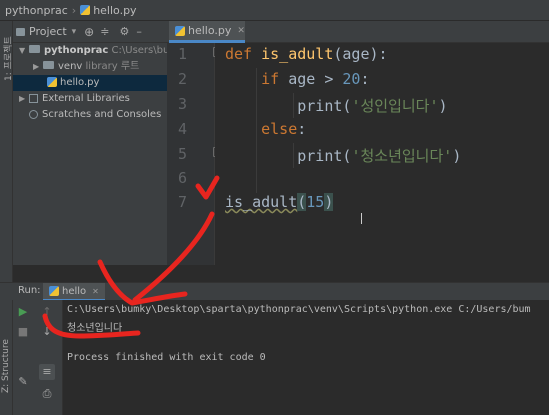 This screenshot has width=549, height=415. I want to click on hand-drawn-annotation, so click(131, 257).